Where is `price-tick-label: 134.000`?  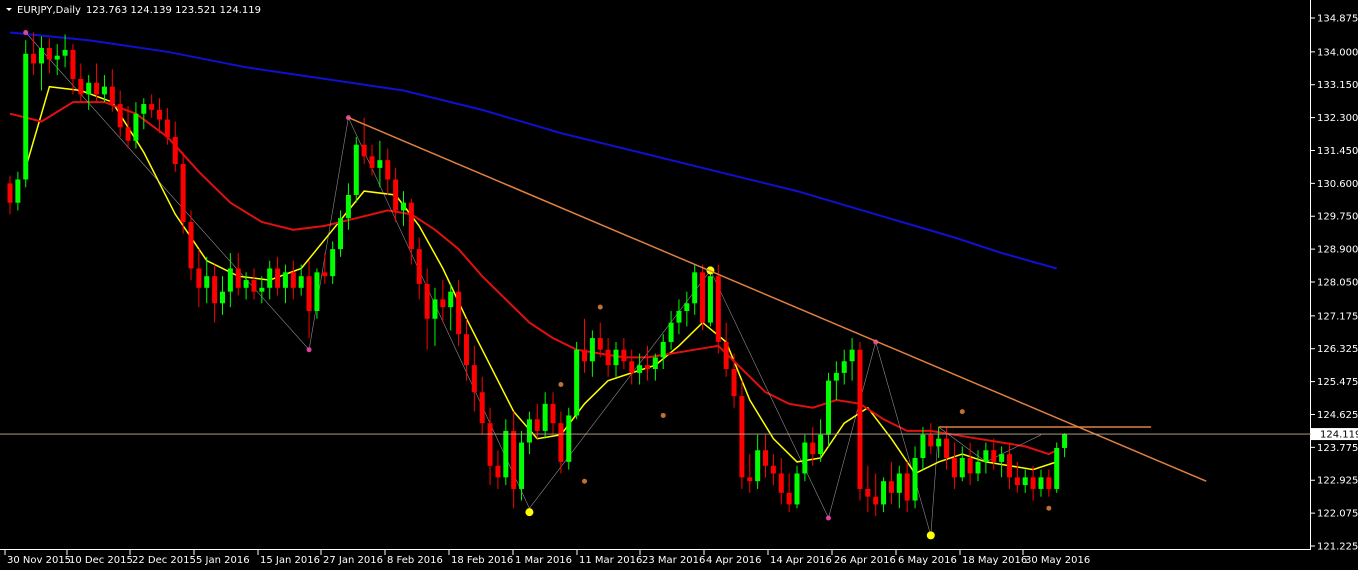 price-tick-label: 134.000 is located at coordinates (1337, 52).